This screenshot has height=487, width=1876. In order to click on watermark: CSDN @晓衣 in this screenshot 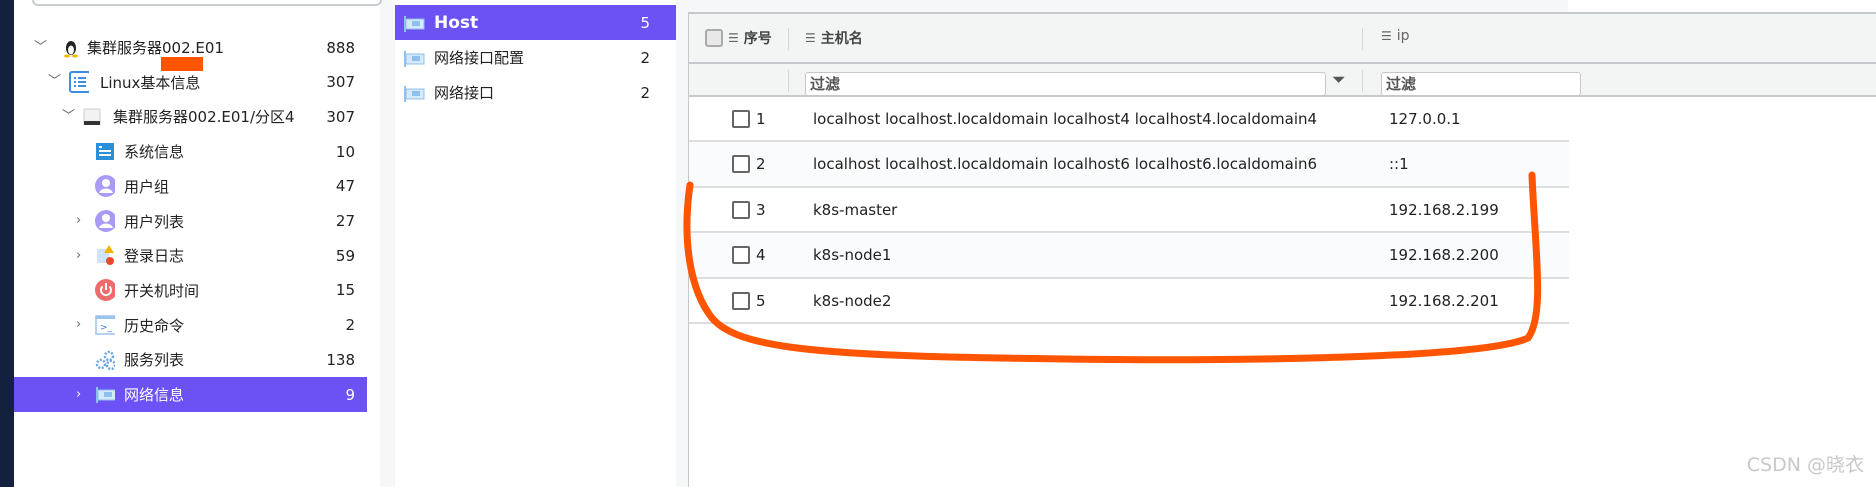, I will do `click(1805, 465)`.